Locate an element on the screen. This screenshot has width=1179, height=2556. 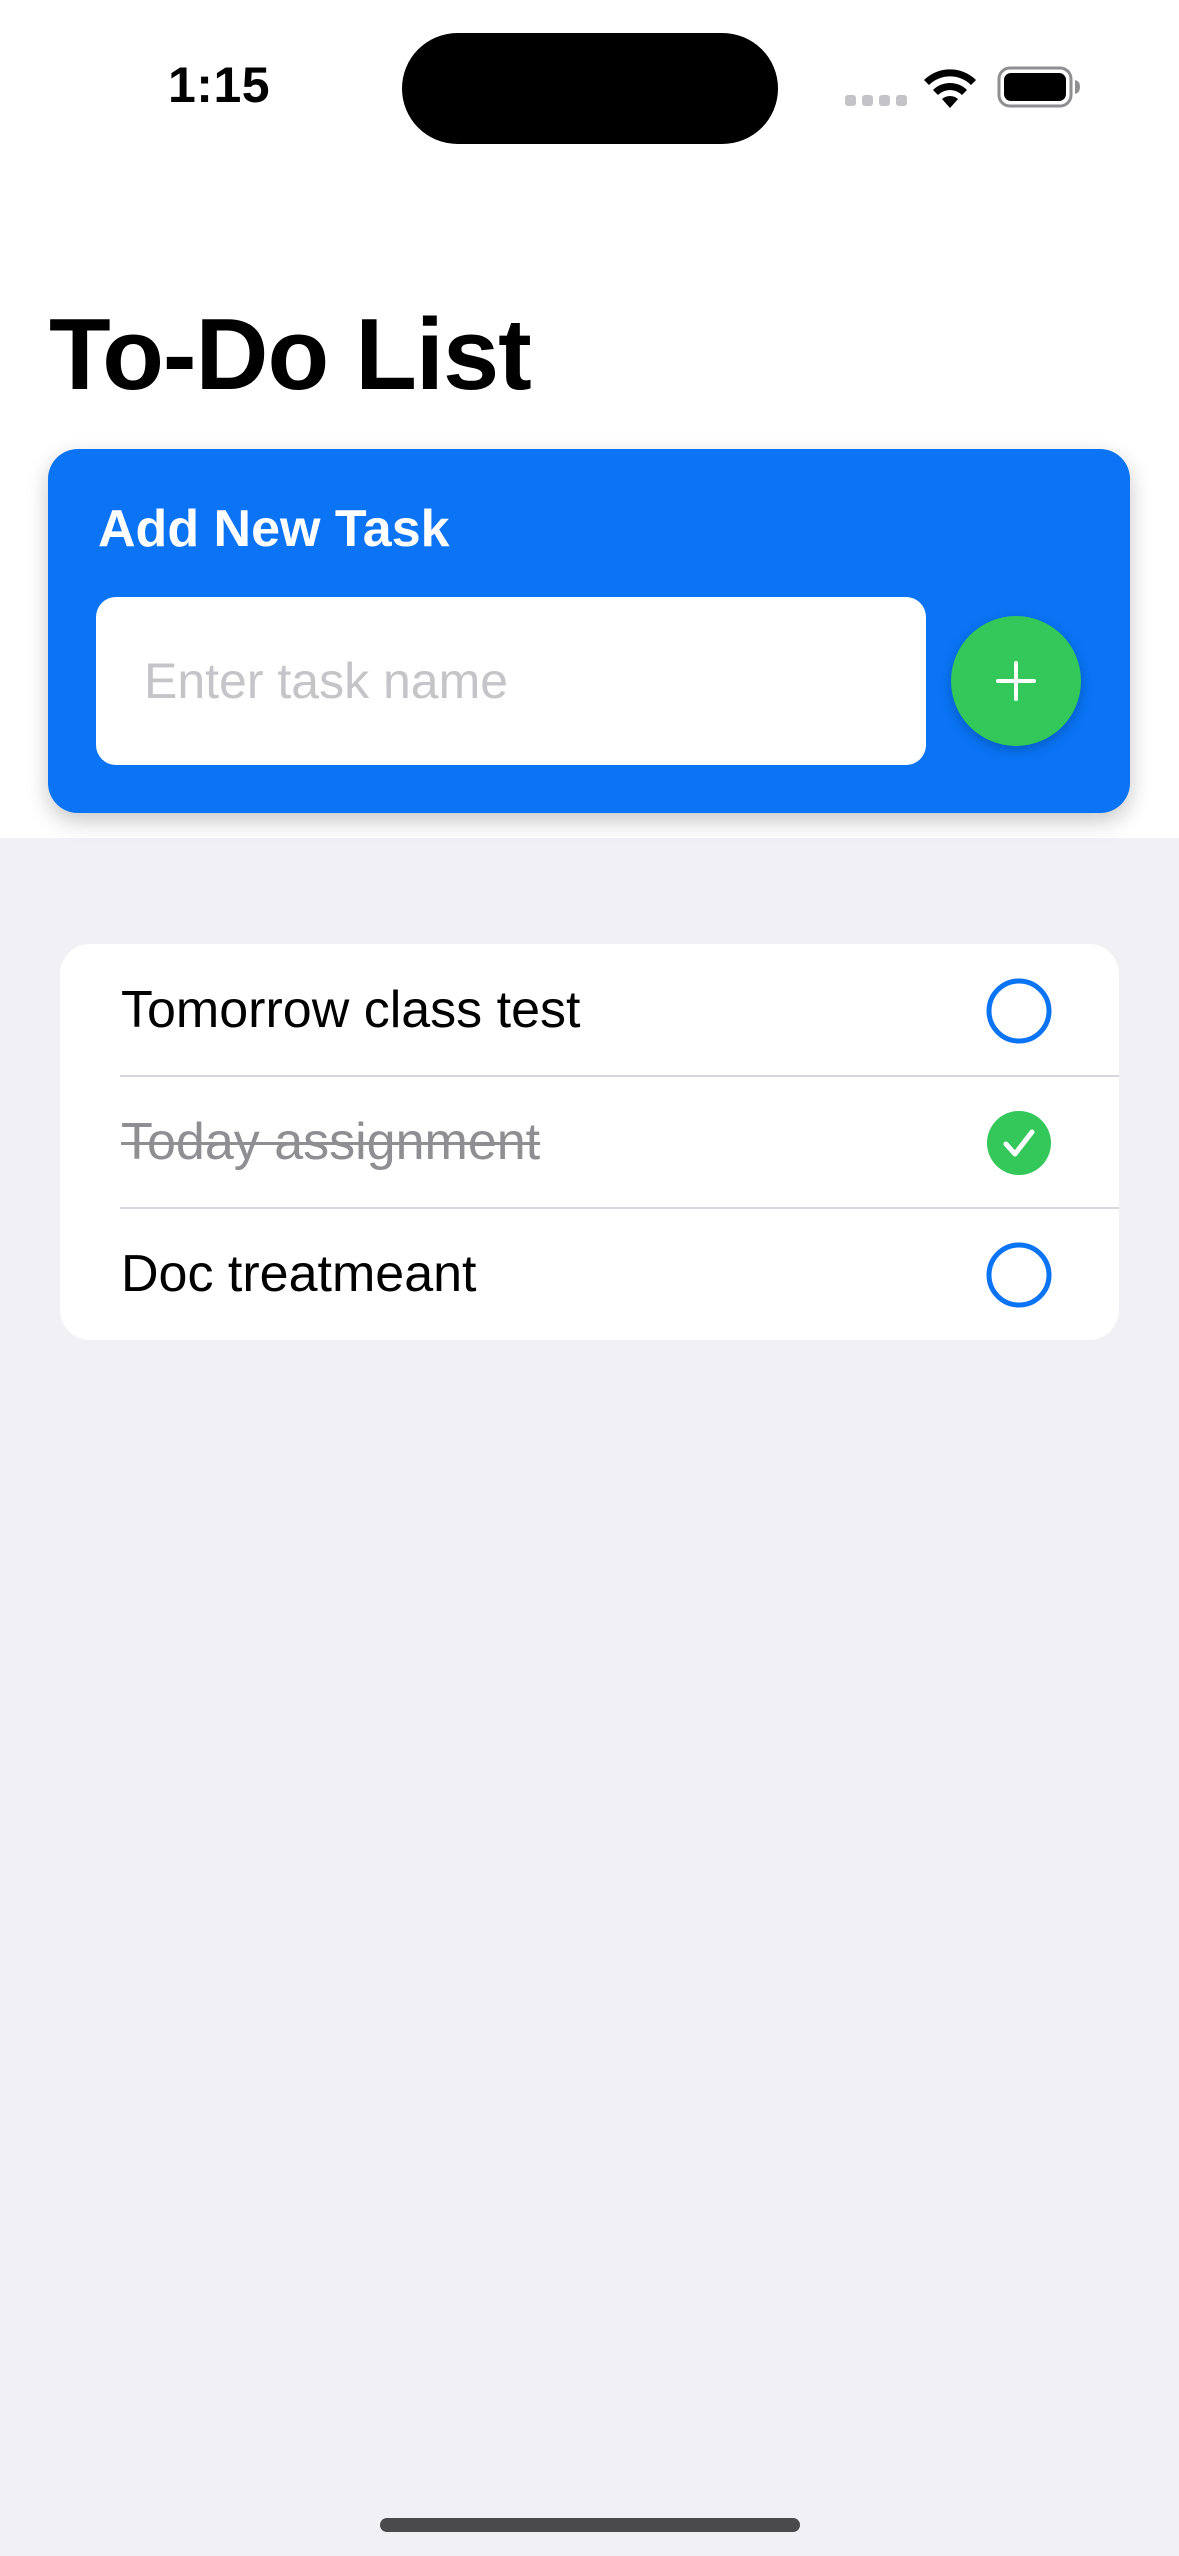
home-indicator is located at coordinates (590, 2525).